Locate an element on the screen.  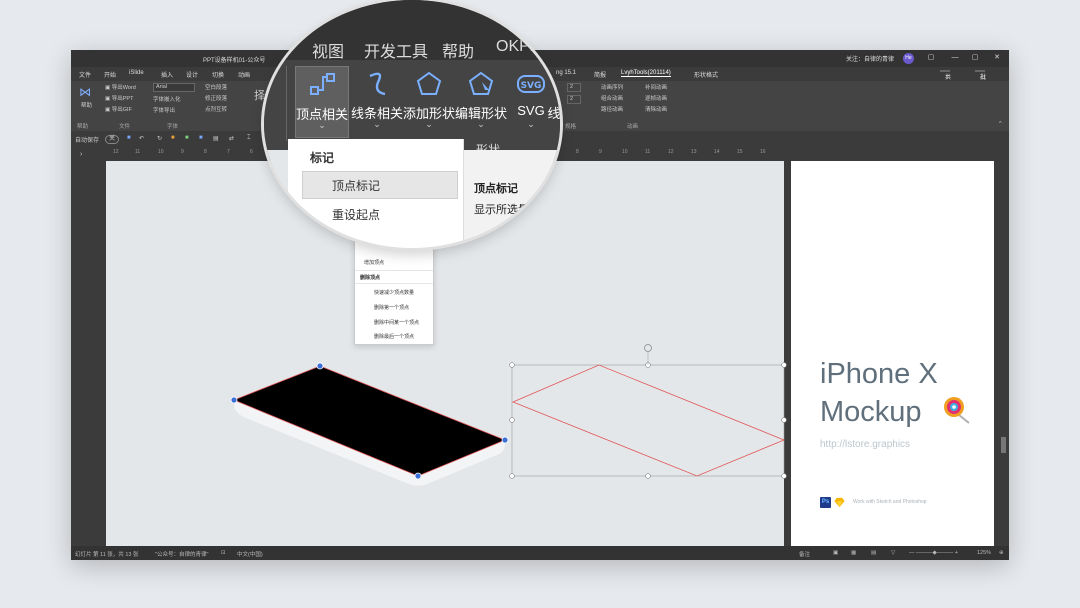
line-button-partial: 线 is located at coordinates (552, 102).